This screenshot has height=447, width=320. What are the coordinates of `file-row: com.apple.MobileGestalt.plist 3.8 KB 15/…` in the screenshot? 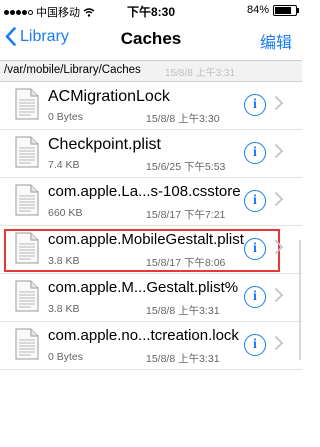 It's located at (151, 250).